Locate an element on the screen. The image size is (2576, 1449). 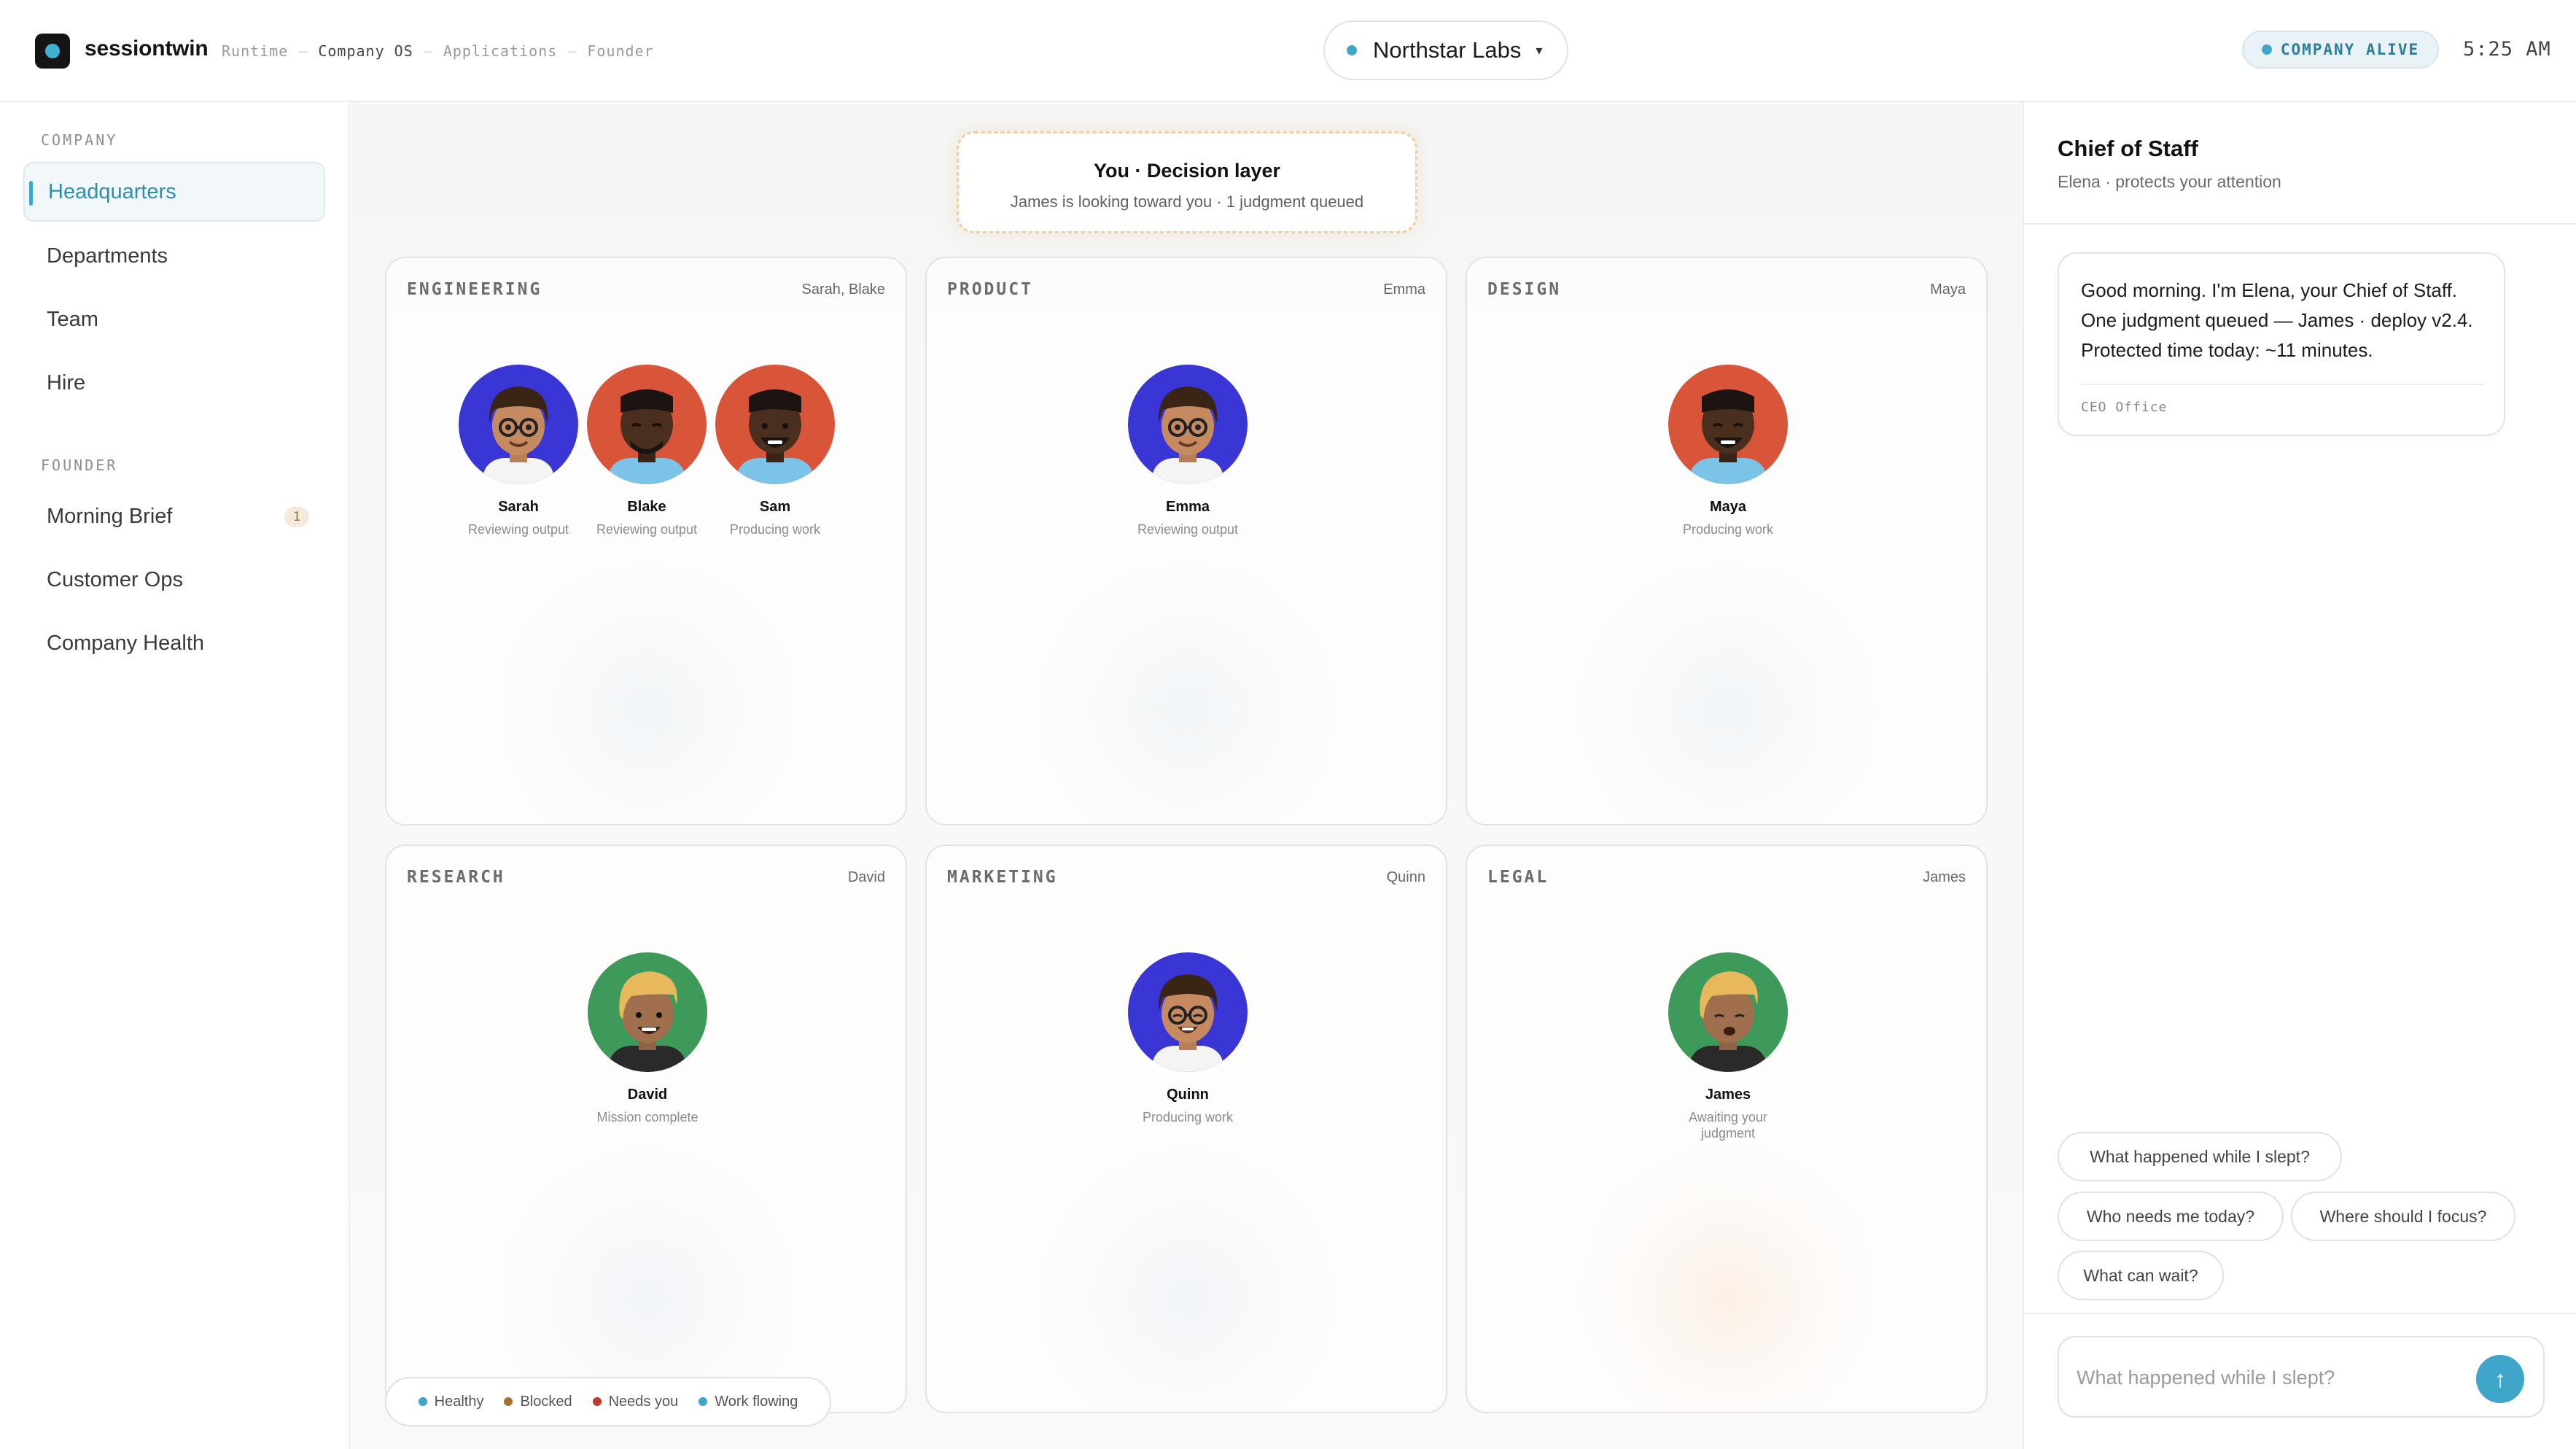
sidebar-item-label: Hire is located at coordinates (66, 382).